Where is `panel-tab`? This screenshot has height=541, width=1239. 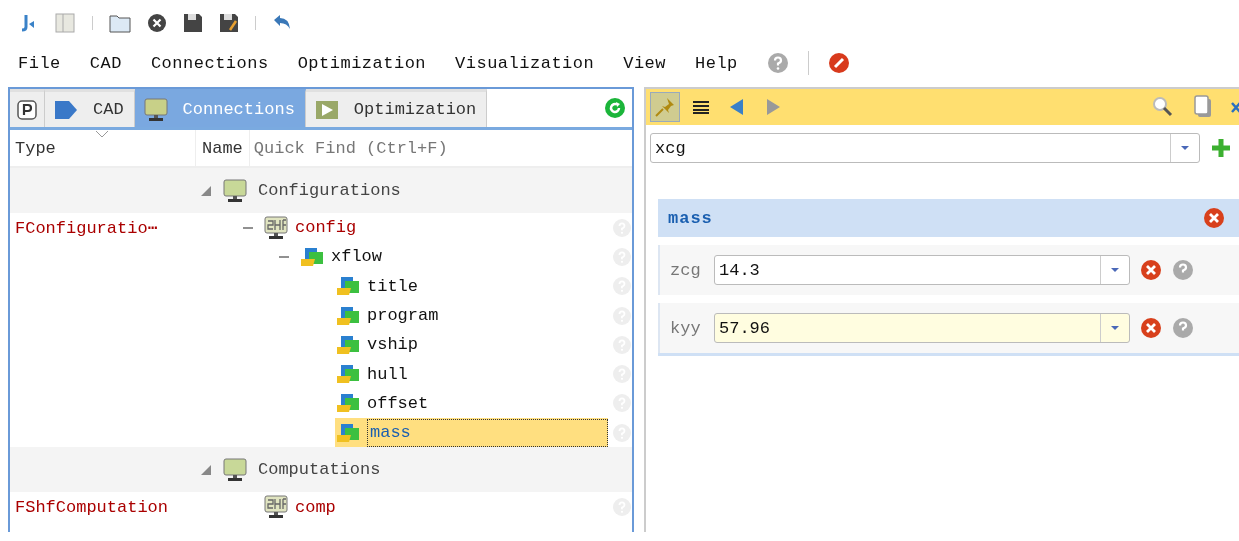 panel-tab is located at coordinates (27, 108).